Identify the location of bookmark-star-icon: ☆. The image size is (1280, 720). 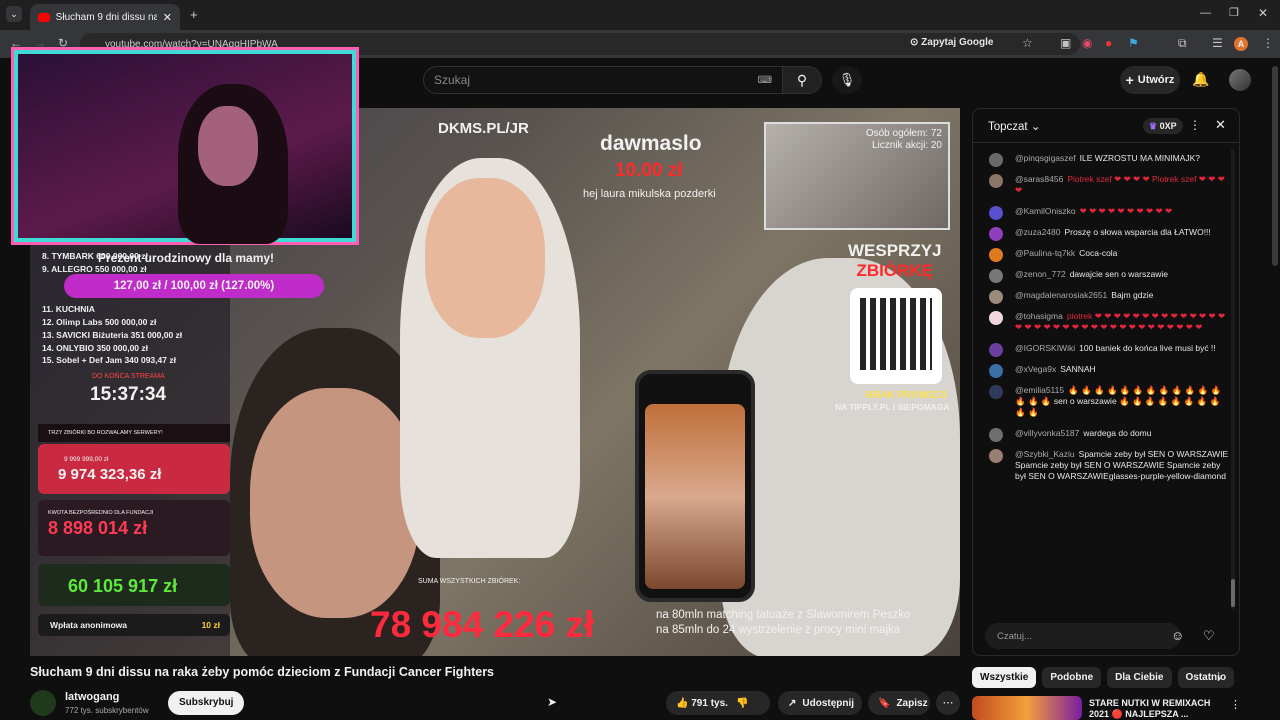
(1027, 43).